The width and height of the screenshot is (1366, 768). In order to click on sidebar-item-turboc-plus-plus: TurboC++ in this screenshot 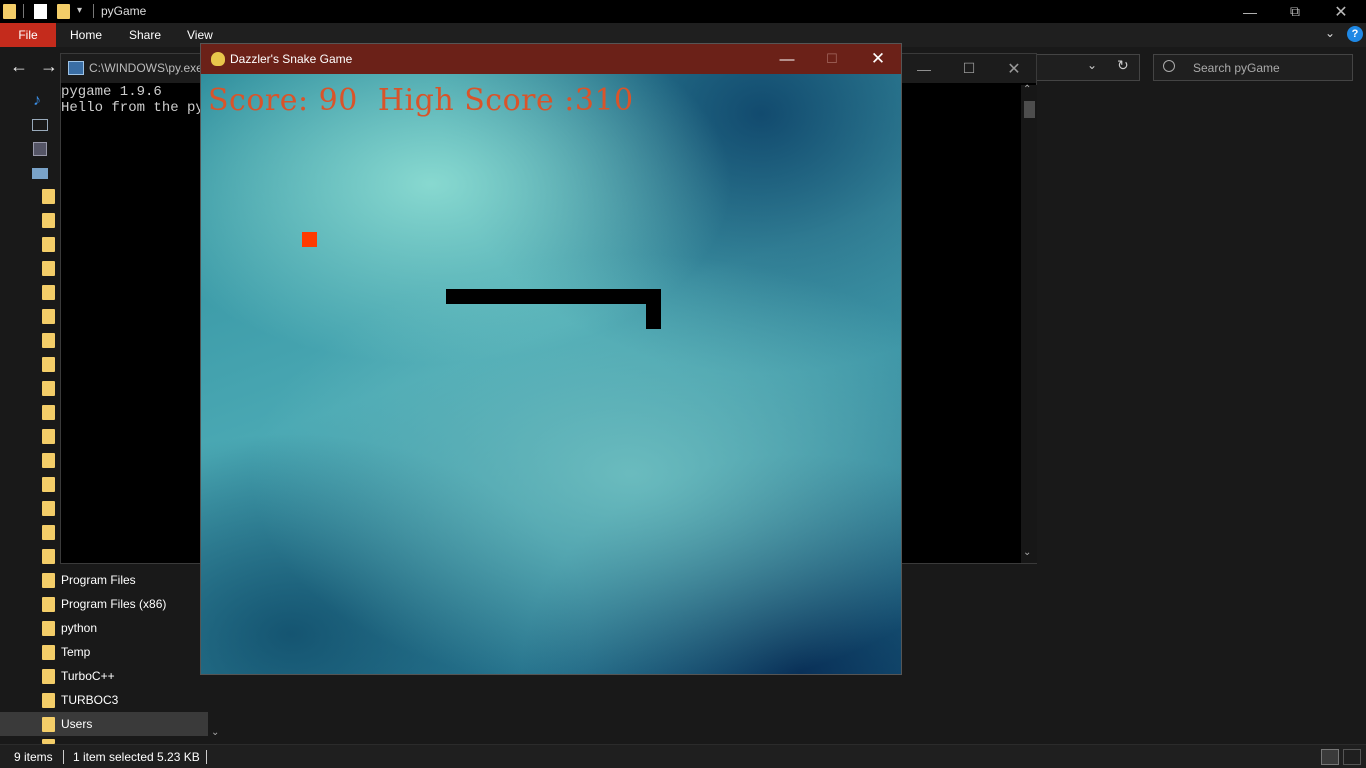, I will do `click(104, 676)`.